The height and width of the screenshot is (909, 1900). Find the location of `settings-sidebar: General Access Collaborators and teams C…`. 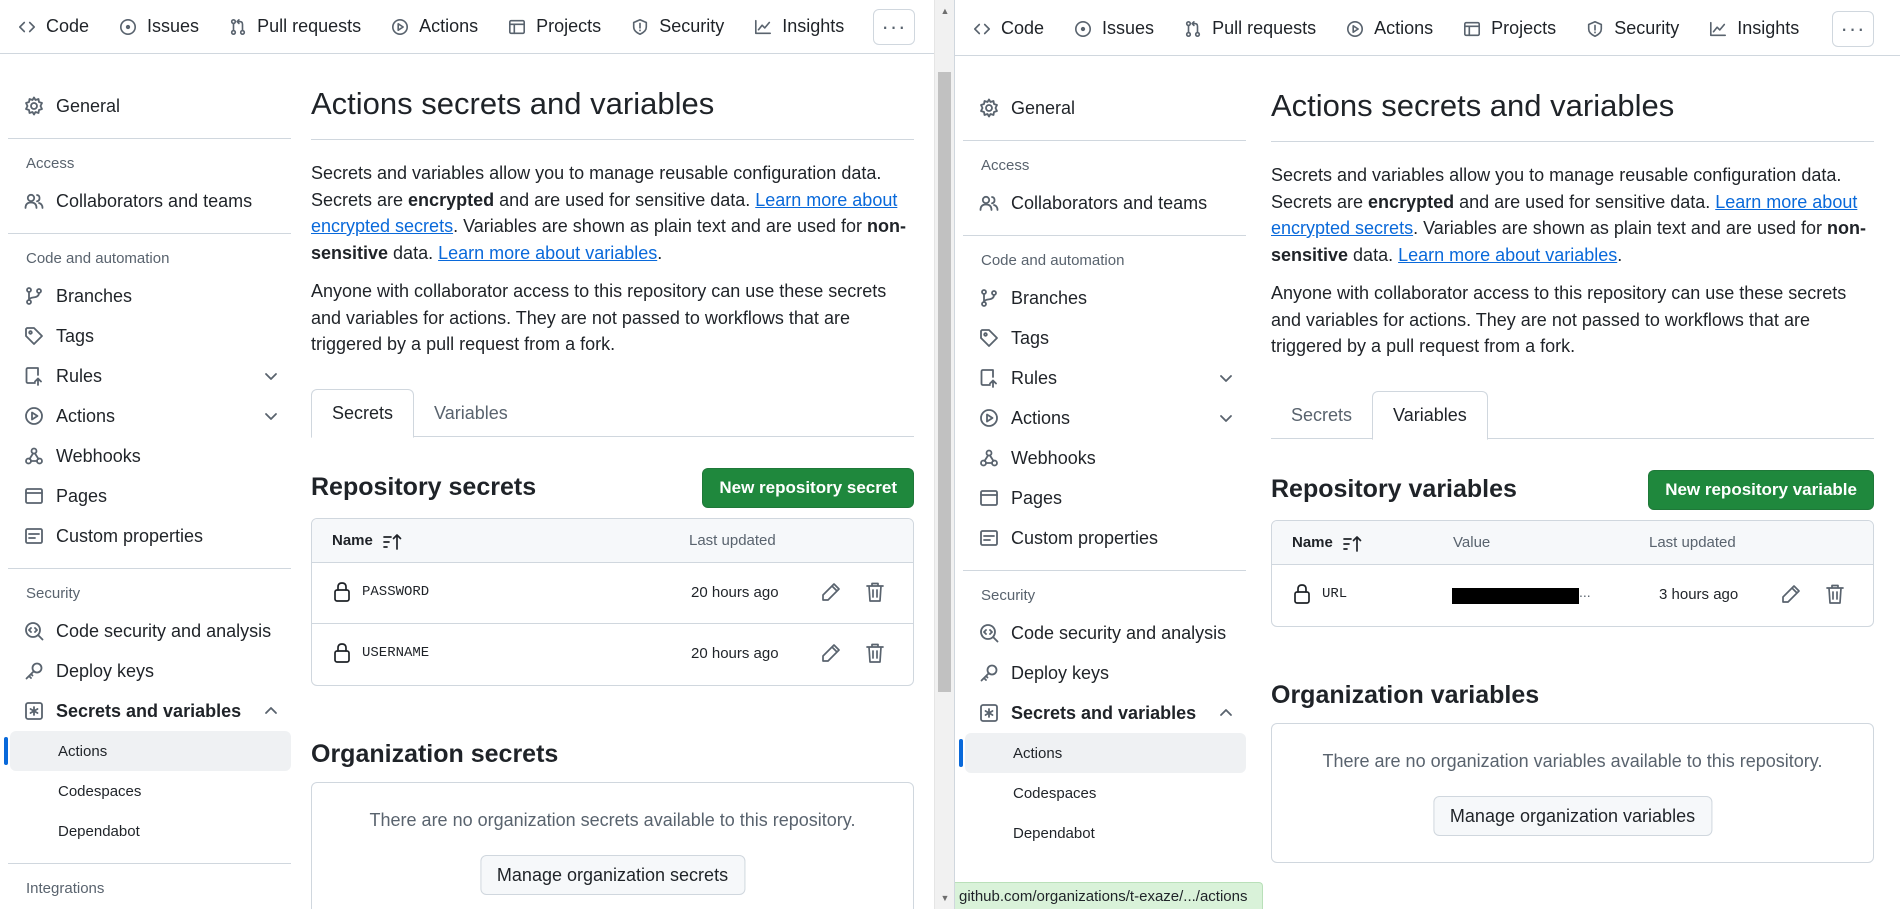

settings-sidebar: General Access Collaborators and teams C… is located at coordinates (1102, 470).